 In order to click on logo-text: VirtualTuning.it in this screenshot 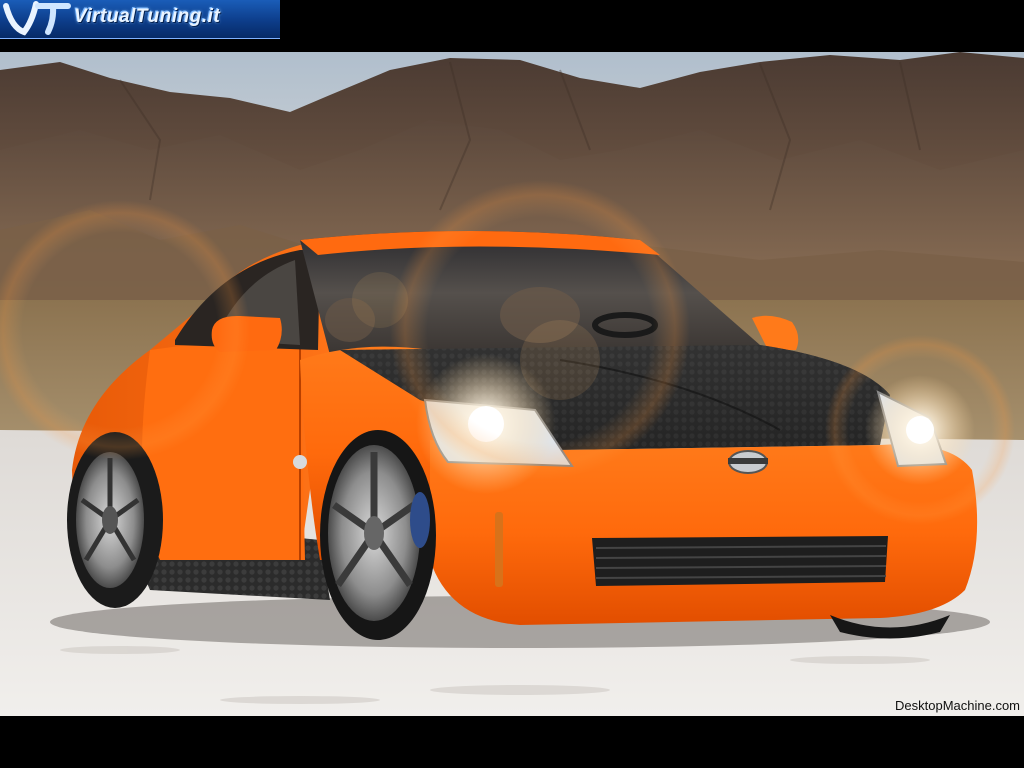, I will do `click(147, 16)`.